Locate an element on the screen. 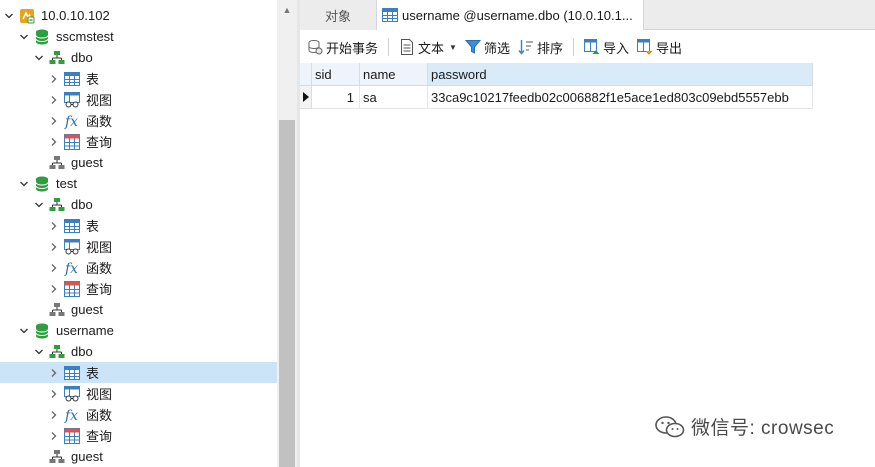  scroll-up-arrow-icon: ▲ is located at coordinates (287, 10).